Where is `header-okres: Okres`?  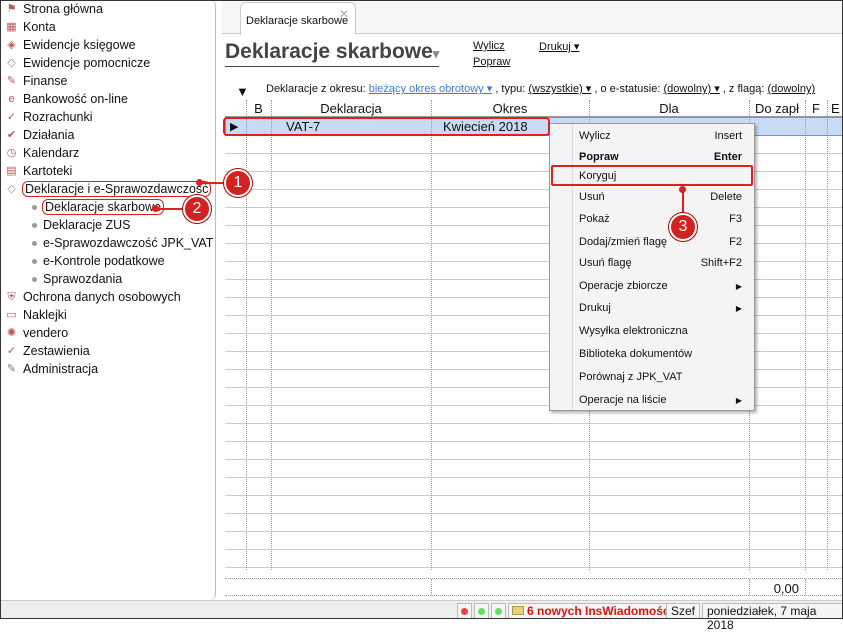 header-okres: Okres is located at coordinates (510, 108).